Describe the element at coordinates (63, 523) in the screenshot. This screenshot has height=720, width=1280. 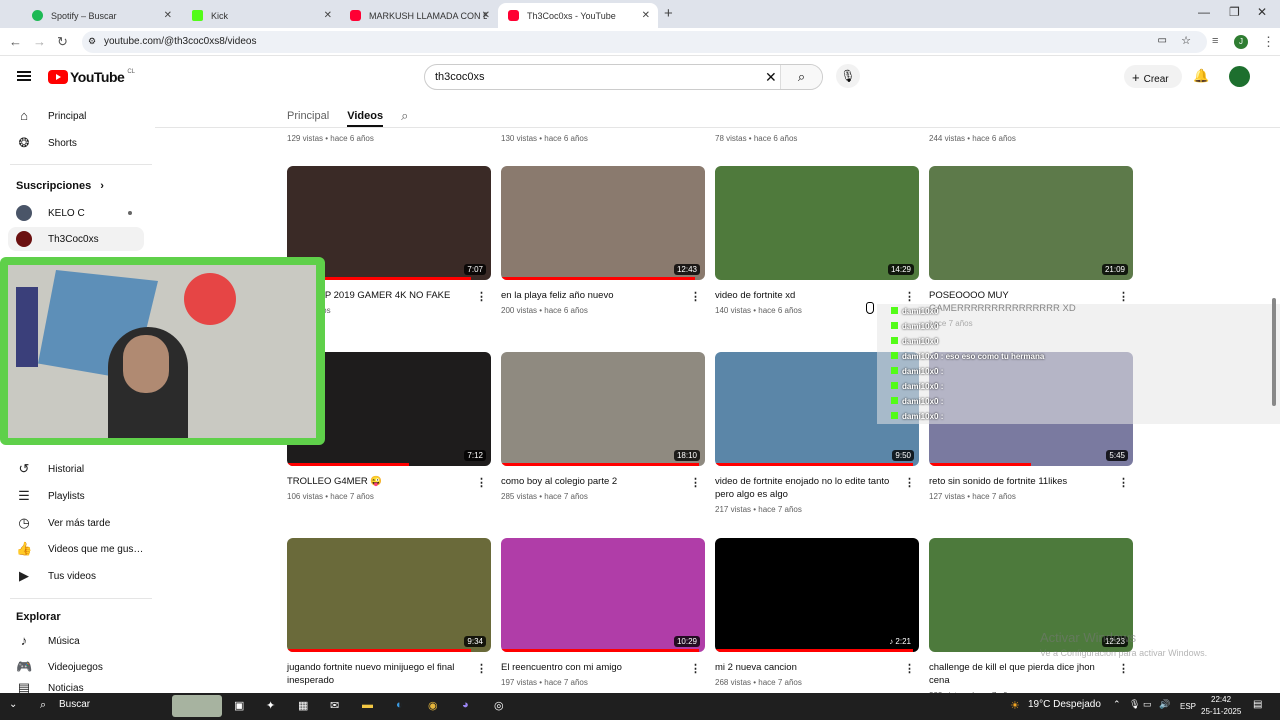
I see `sidebar-item-ver-mas-tarde: ◷ Ver más tarde` at that location.